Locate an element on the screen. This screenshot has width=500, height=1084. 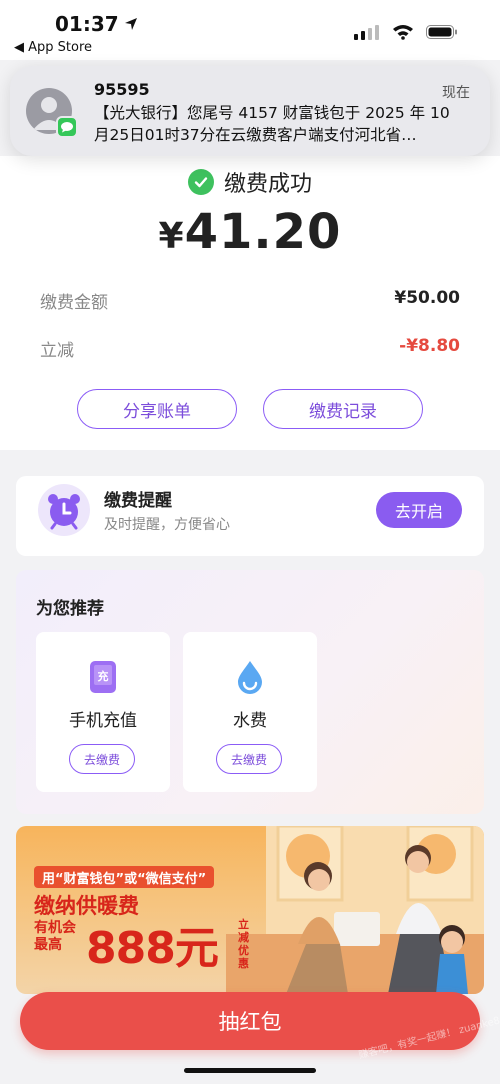
phone-recharge-icon: 充 is located at coordinates (103, 679).